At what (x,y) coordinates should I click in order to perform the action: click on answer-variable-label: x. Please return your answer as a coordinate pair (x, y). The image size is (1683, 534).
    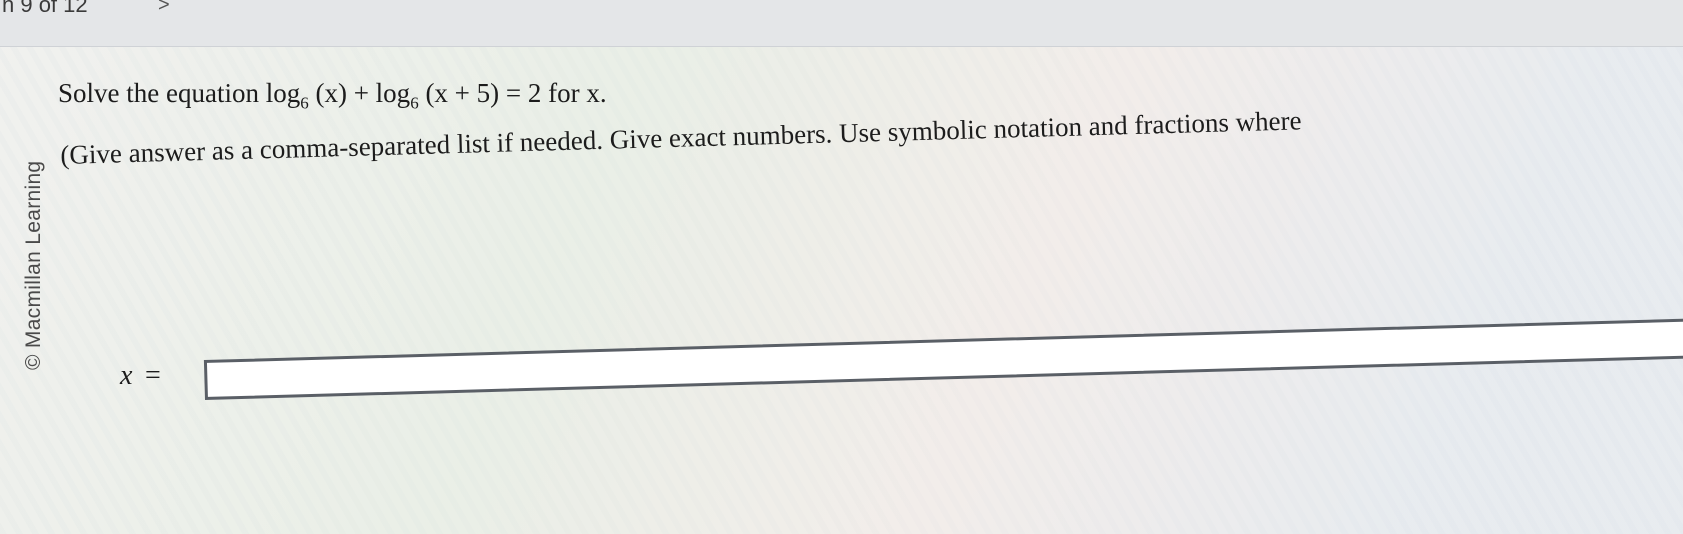
    Looking at the image, I should click on (126, 375).